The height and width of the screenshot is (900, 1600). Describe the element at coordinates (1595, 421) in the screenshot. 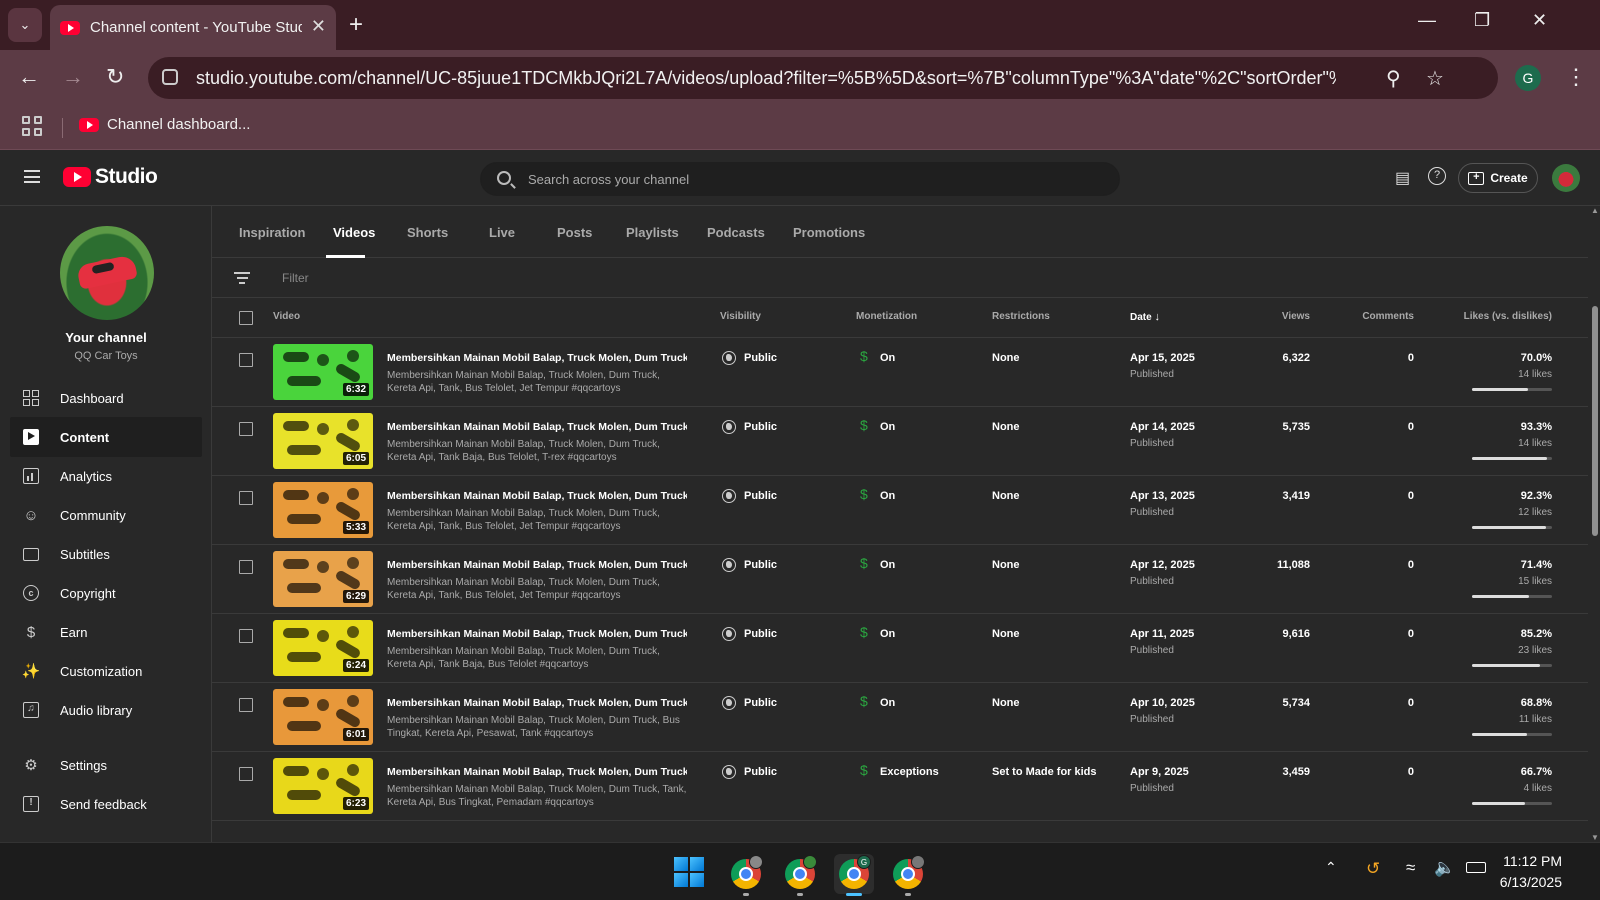

I see `scroll-thumb` at that location.